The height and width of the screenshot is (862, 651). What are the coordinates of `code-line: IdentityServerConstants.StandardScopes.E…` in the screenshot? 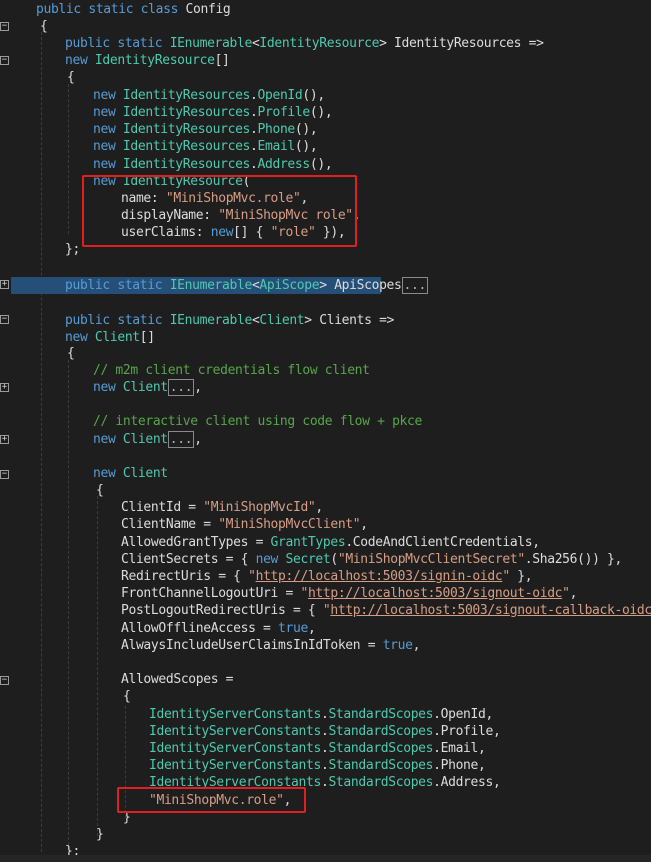 It's located at (317, 748).